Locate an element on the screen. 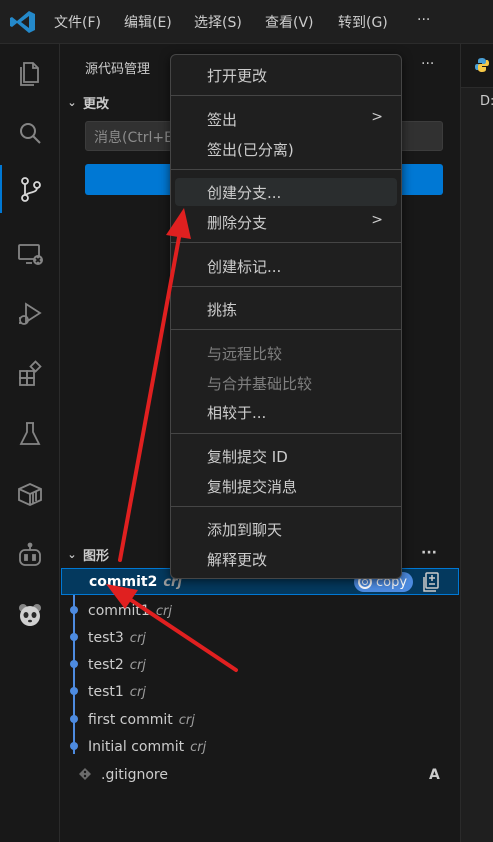 This screenshot has height=842, width=493. menu-view: 查看(V) is located at coordinates (289, 22).